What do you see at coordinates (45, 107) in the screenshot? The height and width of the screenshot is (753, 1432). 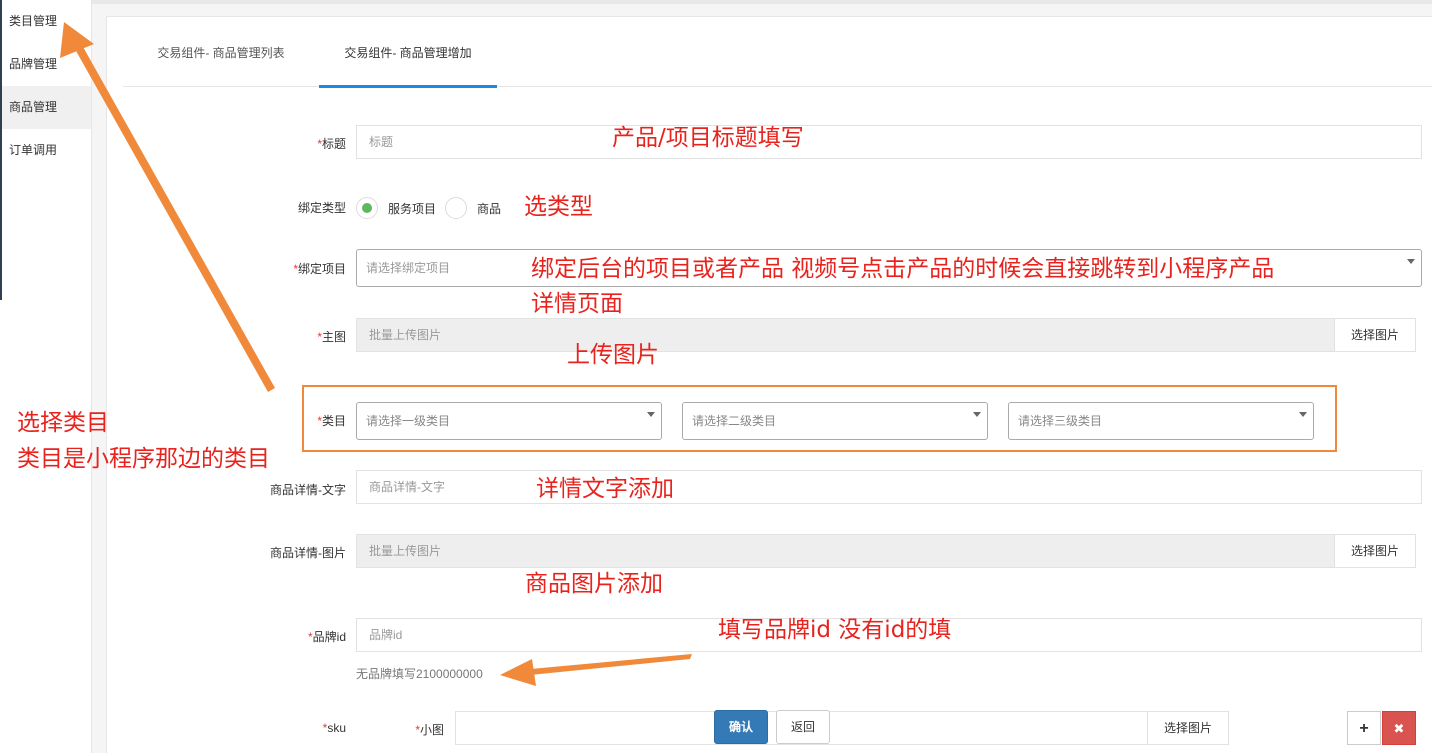 I see `sidebar-item-product: 商品管理` at bounding box center [45, 107].